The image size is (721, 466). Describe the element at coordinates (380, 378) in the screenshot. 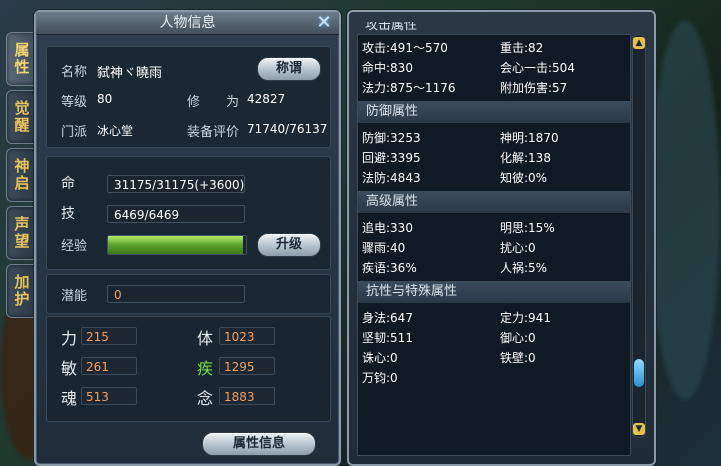

I see `attr-weight: 万钧:0` at that location.